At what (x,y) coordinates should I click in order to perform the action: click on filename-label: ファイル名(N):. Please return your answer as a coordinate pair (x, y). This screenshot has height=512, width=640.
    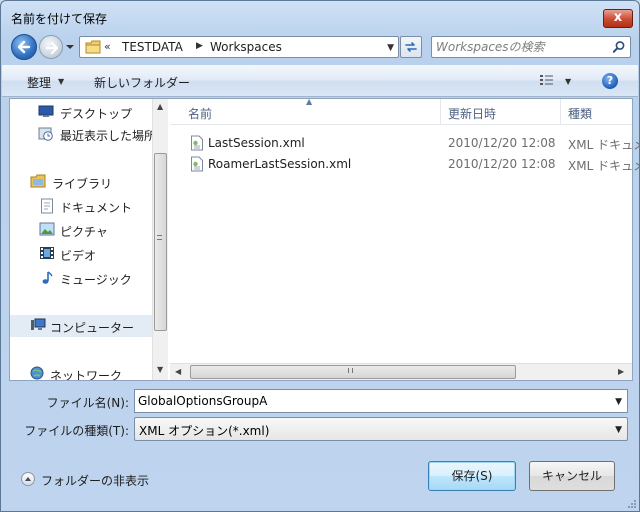
    Looking at the image, I should click on (87, 403).